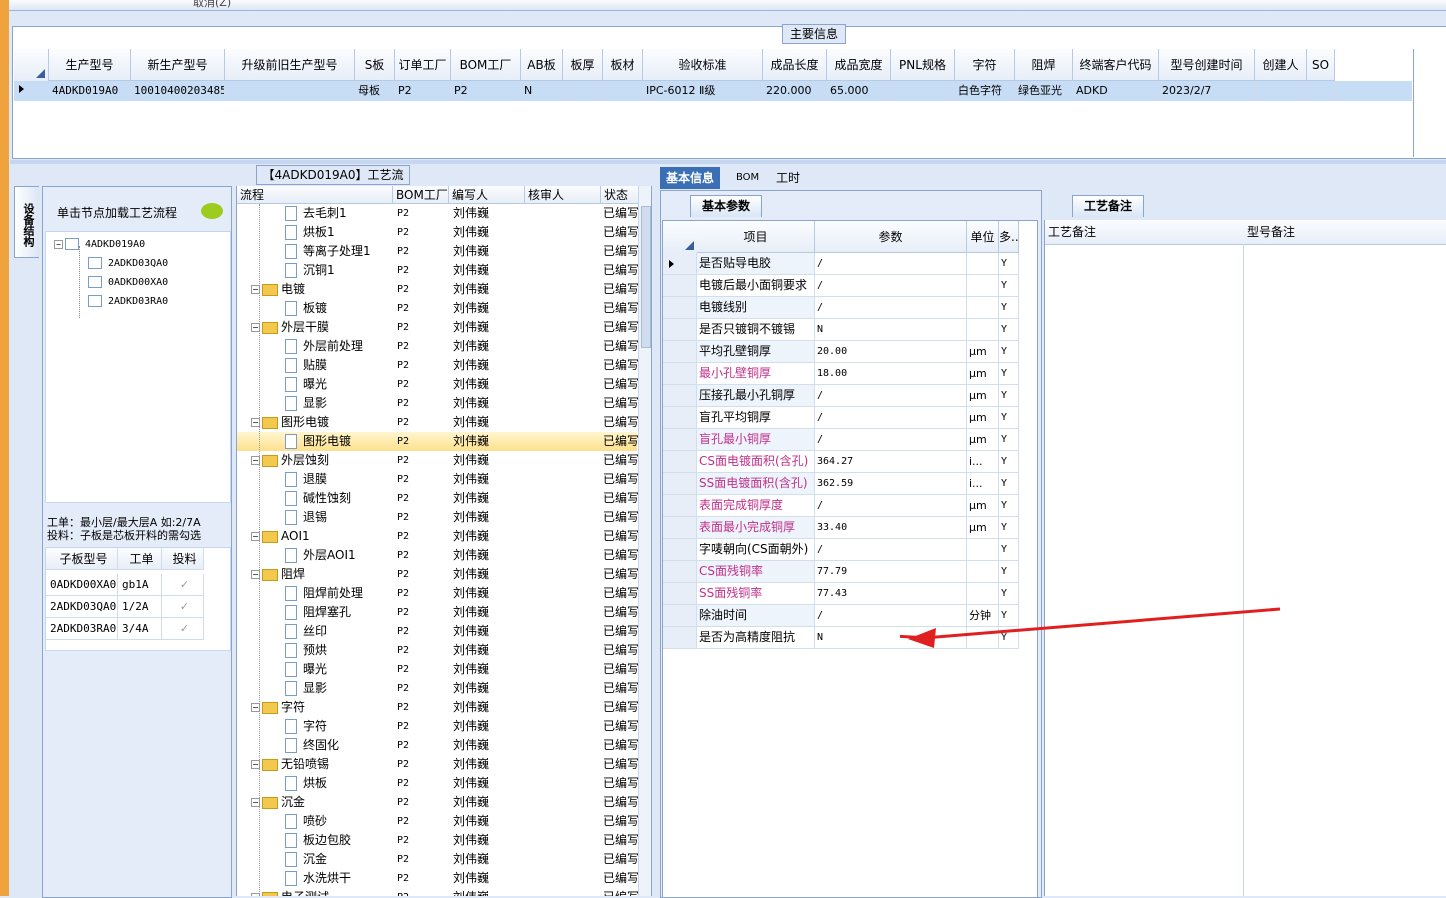 The width and height of the screenshot is (1446, 898). I want to click on process-row: 阻焊前处理 P2 刘伟巍 已编写, so click(438, 593).